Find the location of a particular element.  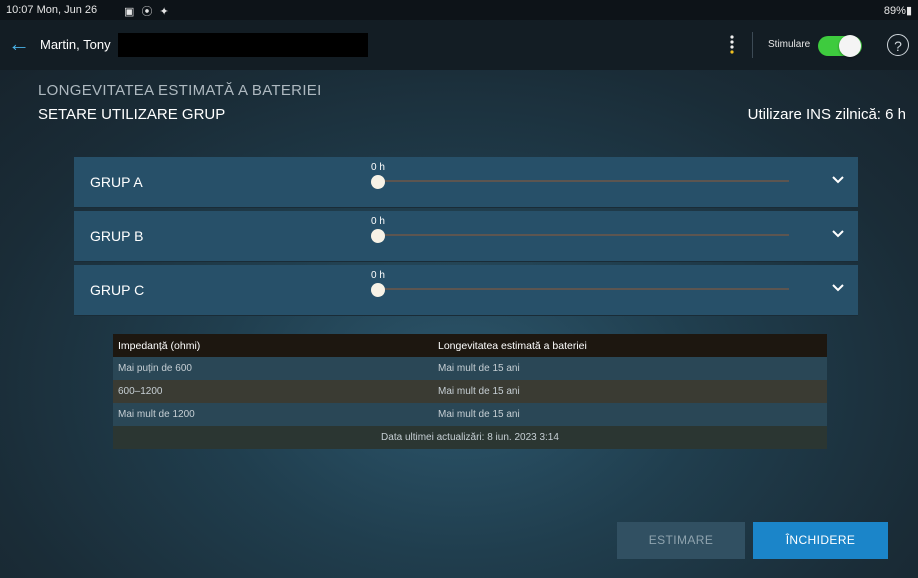

group-row-a: GRUP A 0 h is located at coordinates (466, 182).